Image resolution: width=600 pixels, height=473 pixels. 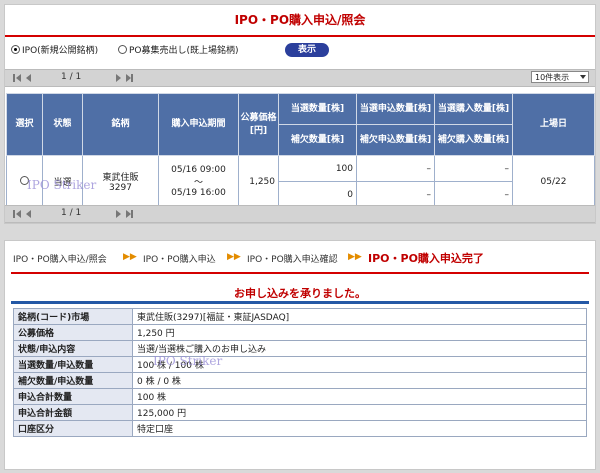 I want to click on header-win-purchase-qty: 当選購入数量[株], so click(x=473, y=109).